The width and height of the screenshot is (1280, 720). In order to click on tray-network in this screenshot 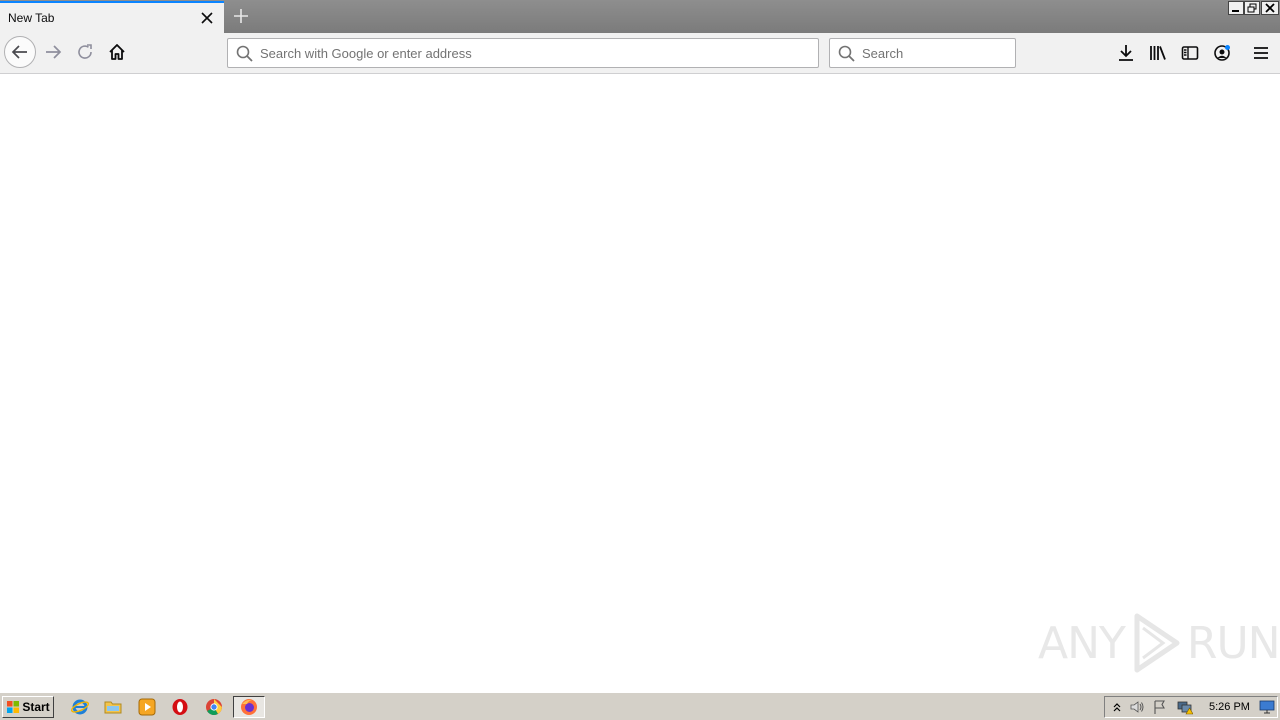, I will do `click(1185, 707)`.